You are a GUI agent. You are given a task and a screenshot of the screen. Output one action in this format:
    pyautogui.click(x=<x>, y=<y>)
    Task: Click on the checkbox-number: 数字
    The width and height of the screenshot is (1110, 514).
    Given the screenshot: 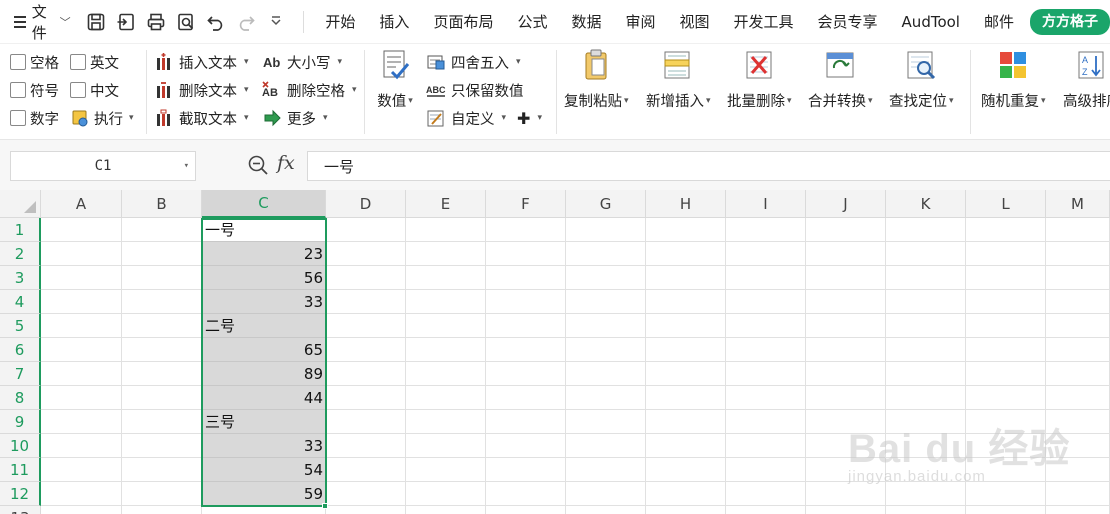 What is the action you would take?
    pyautogui.click(x=40, y=118)
    